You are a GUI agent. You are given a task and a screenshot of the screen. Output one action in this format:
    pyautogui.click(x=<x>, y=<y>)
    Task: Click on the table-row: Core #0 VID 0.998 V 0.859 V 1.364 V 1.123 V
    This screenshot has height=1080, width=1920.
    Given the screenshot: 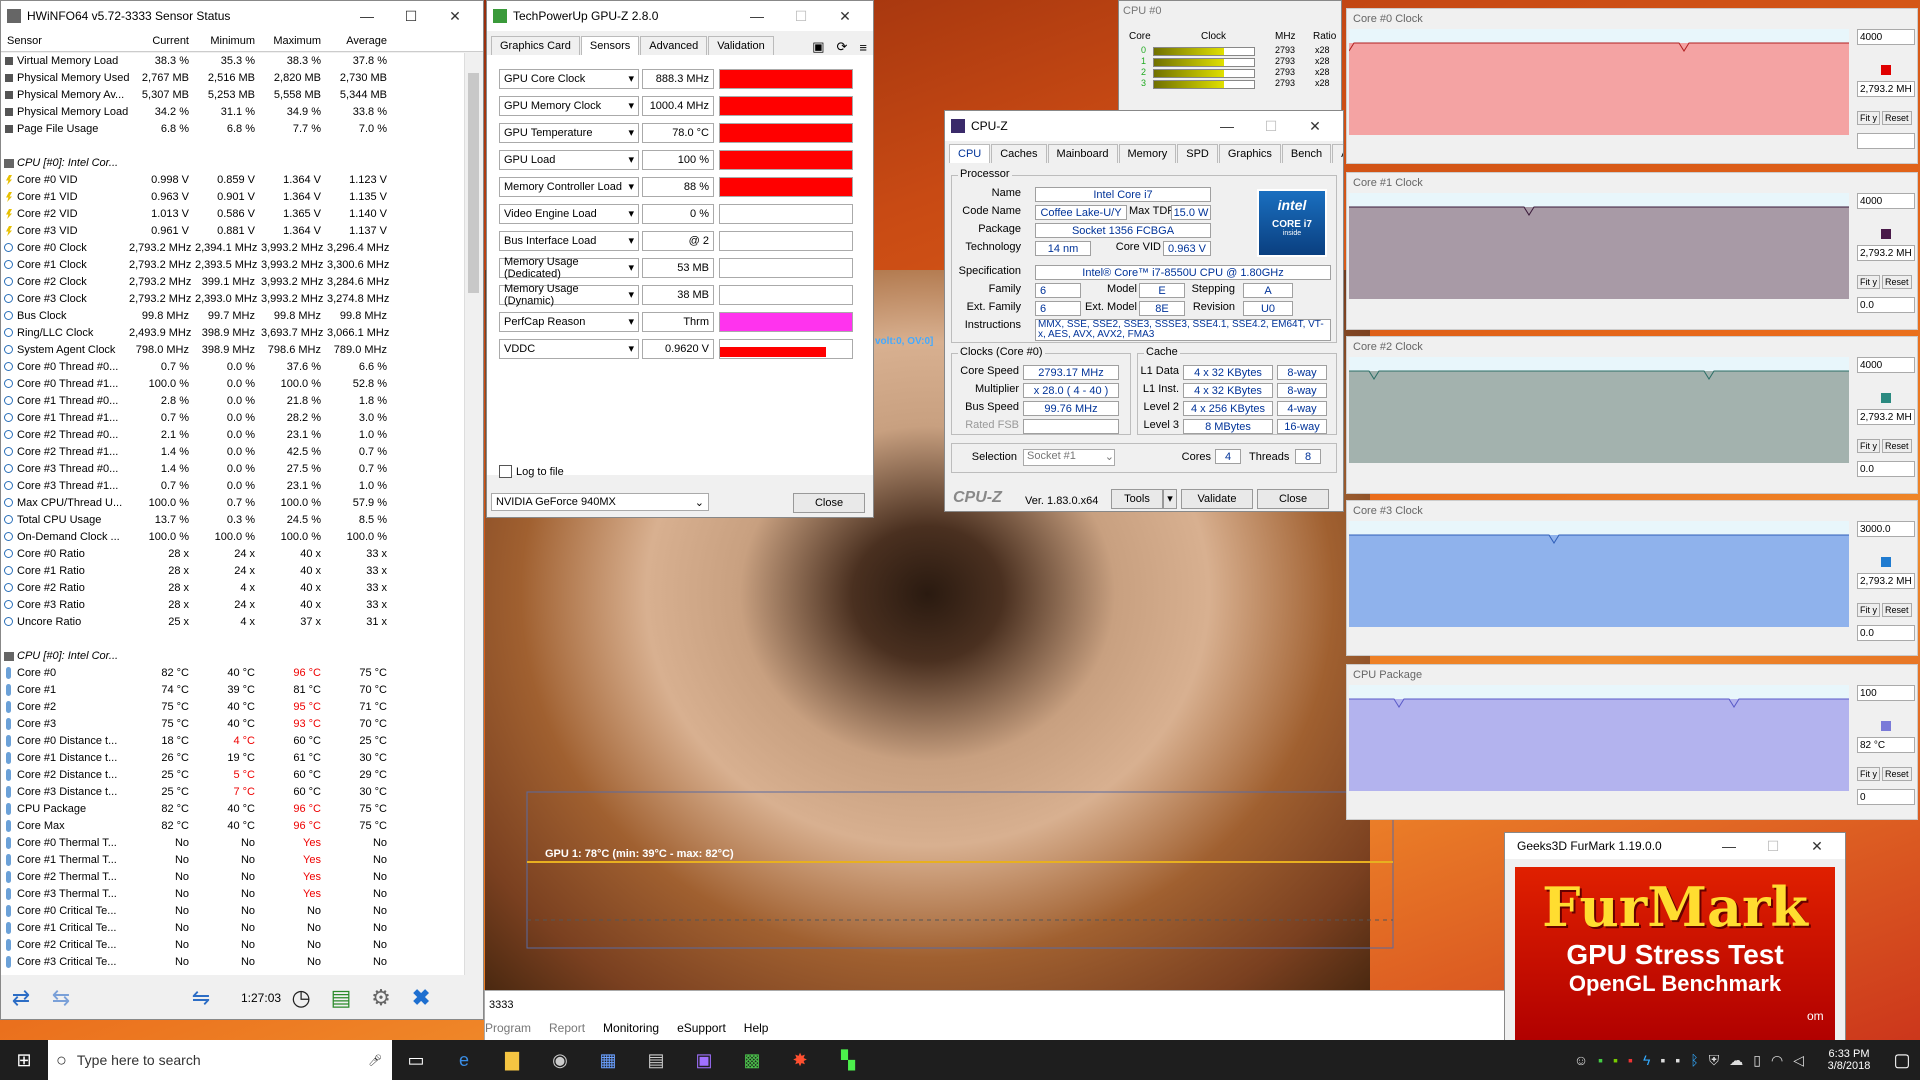 What is the action you would take?
    pyautogui.click(x=234, y=180)
    